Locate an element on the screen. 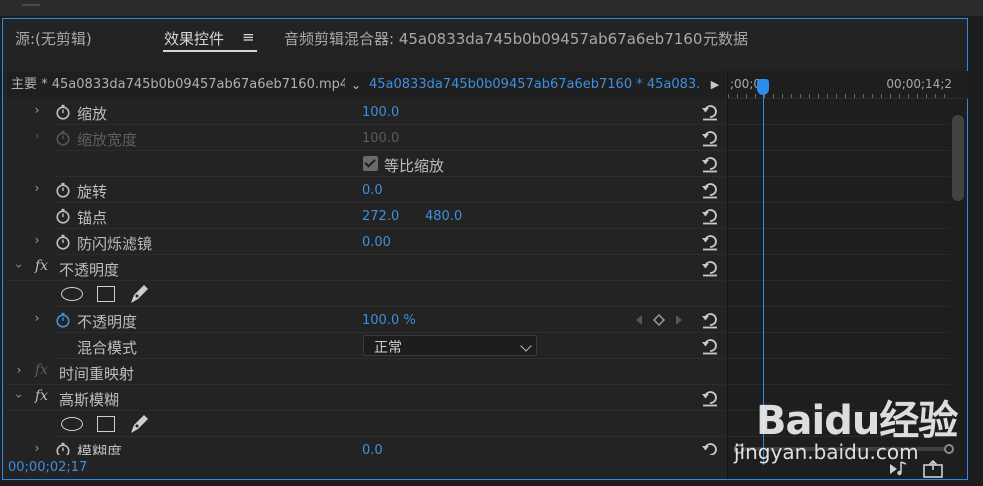 This screenshot has width=983, height=486. play-audio-icon is located at coordinates (898, 468).